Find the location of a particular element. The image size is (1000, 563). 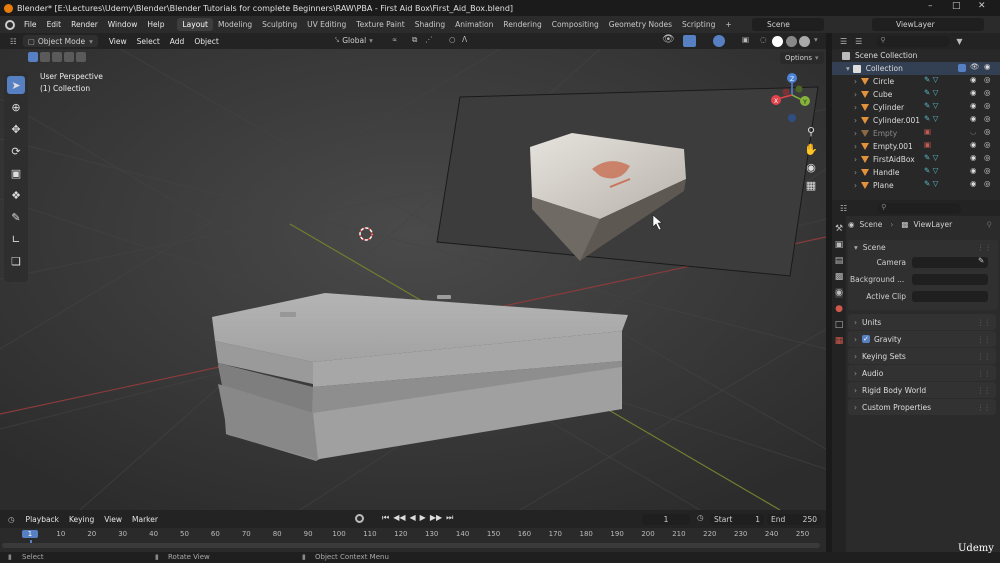

zoom-icon: ⚲ is located at coordinates (811, 131).